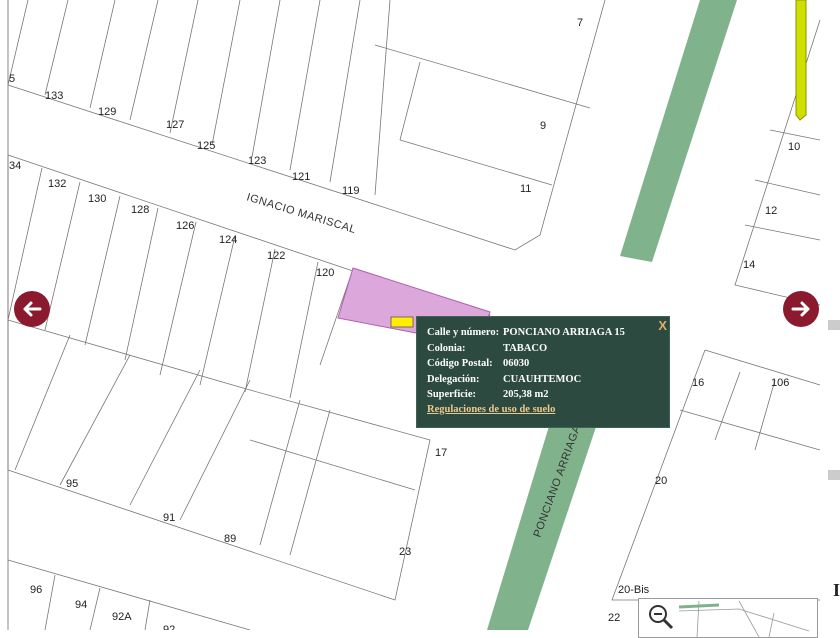 The height and width of the screenshot is (638, 840). Describe the element at coordinates (36, 590) in the screenshot. I see `lot-number: 96` at that location.